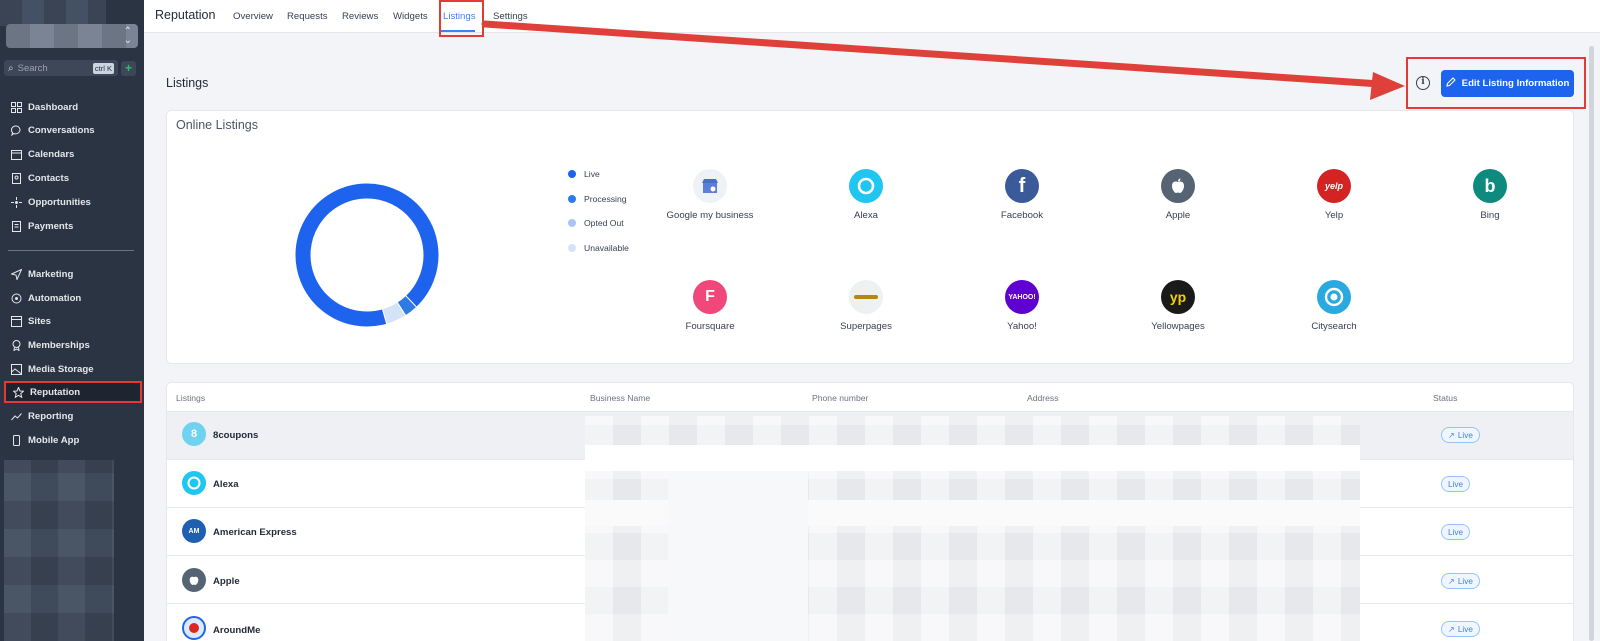  I want to click on sidebar-item-marketing: Marketing, so click(73, 274).